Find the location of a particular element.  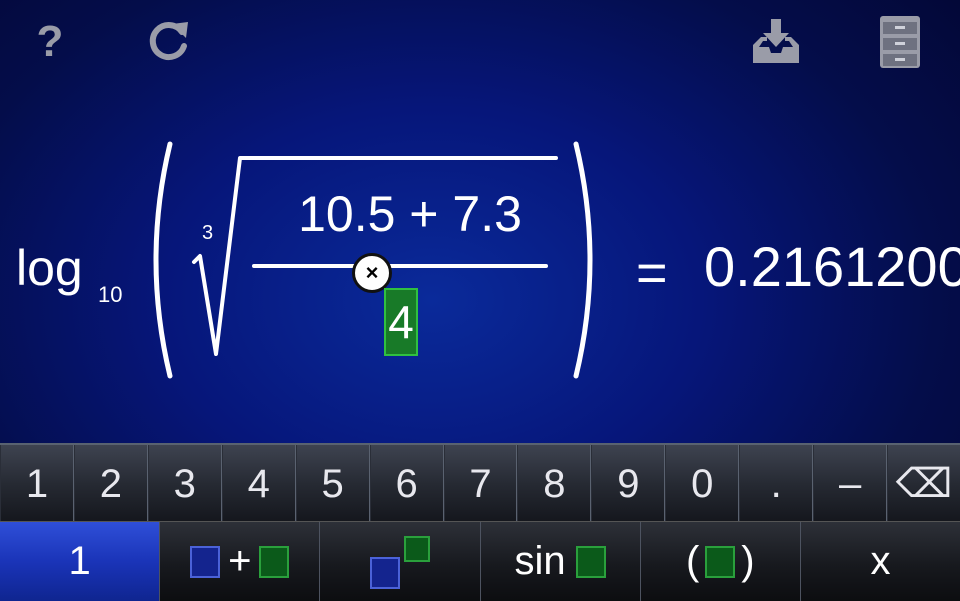

help-icon: ? is located at coordinates (50, 41).